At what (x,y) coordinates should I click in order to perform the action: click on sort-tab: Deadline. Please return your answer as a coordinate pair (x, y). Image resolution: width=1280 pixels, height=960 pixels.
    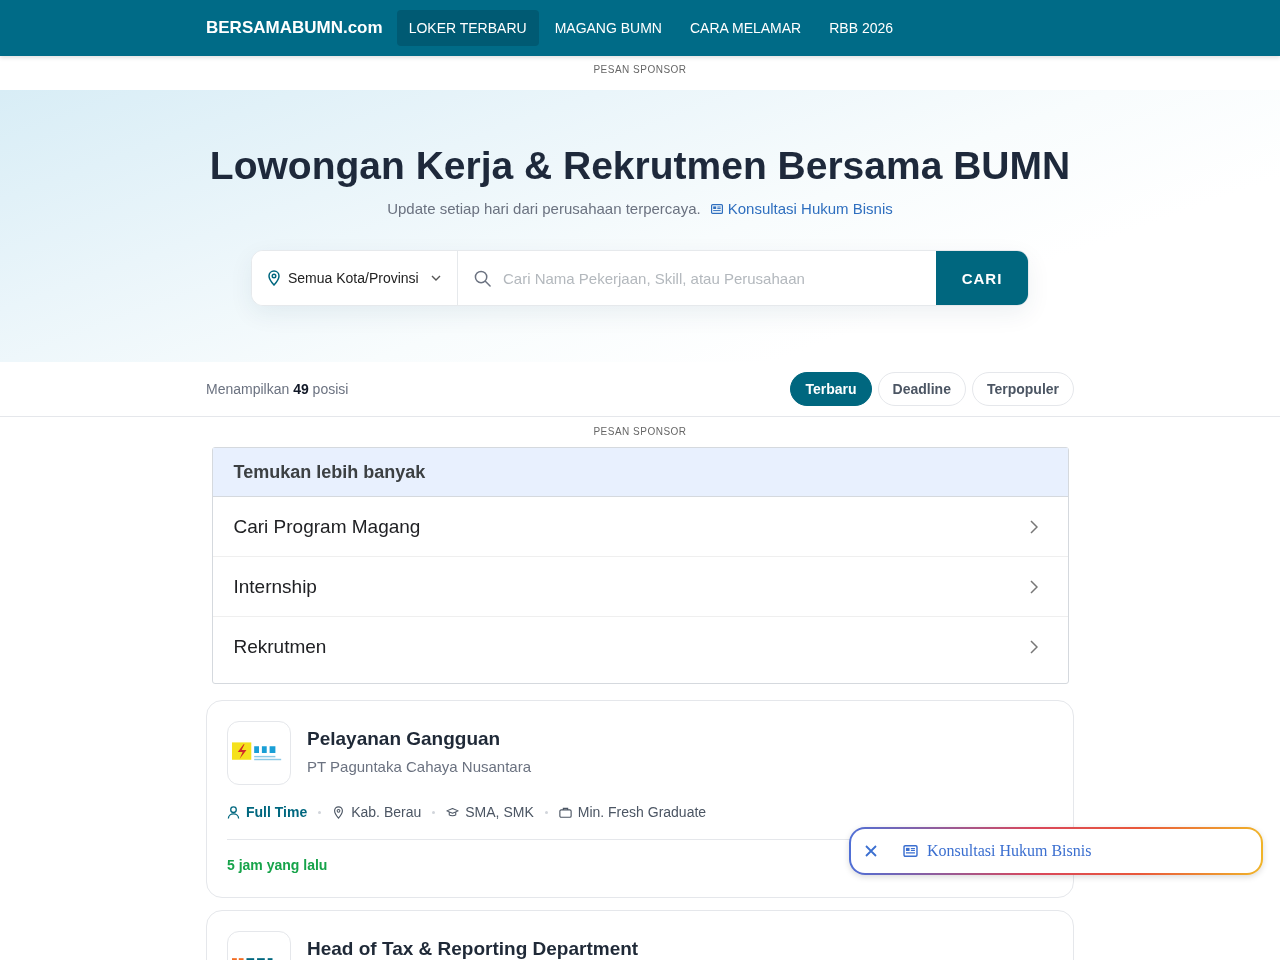
    Looking at the image, I should click on (921, 389).